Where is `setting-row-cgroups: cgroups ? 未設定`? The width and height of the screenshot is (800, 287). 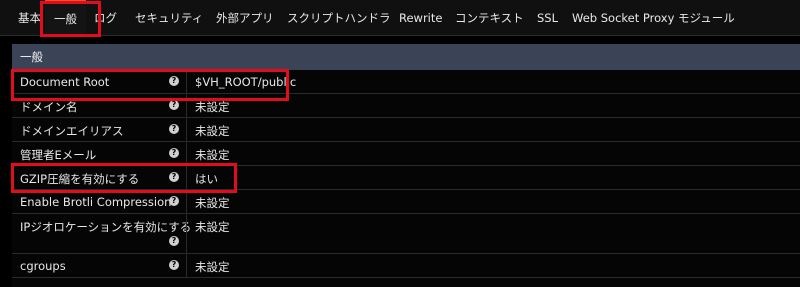
setting-row-cgroups: cgroups ? 未設定 is located at coordinates (406, 266).